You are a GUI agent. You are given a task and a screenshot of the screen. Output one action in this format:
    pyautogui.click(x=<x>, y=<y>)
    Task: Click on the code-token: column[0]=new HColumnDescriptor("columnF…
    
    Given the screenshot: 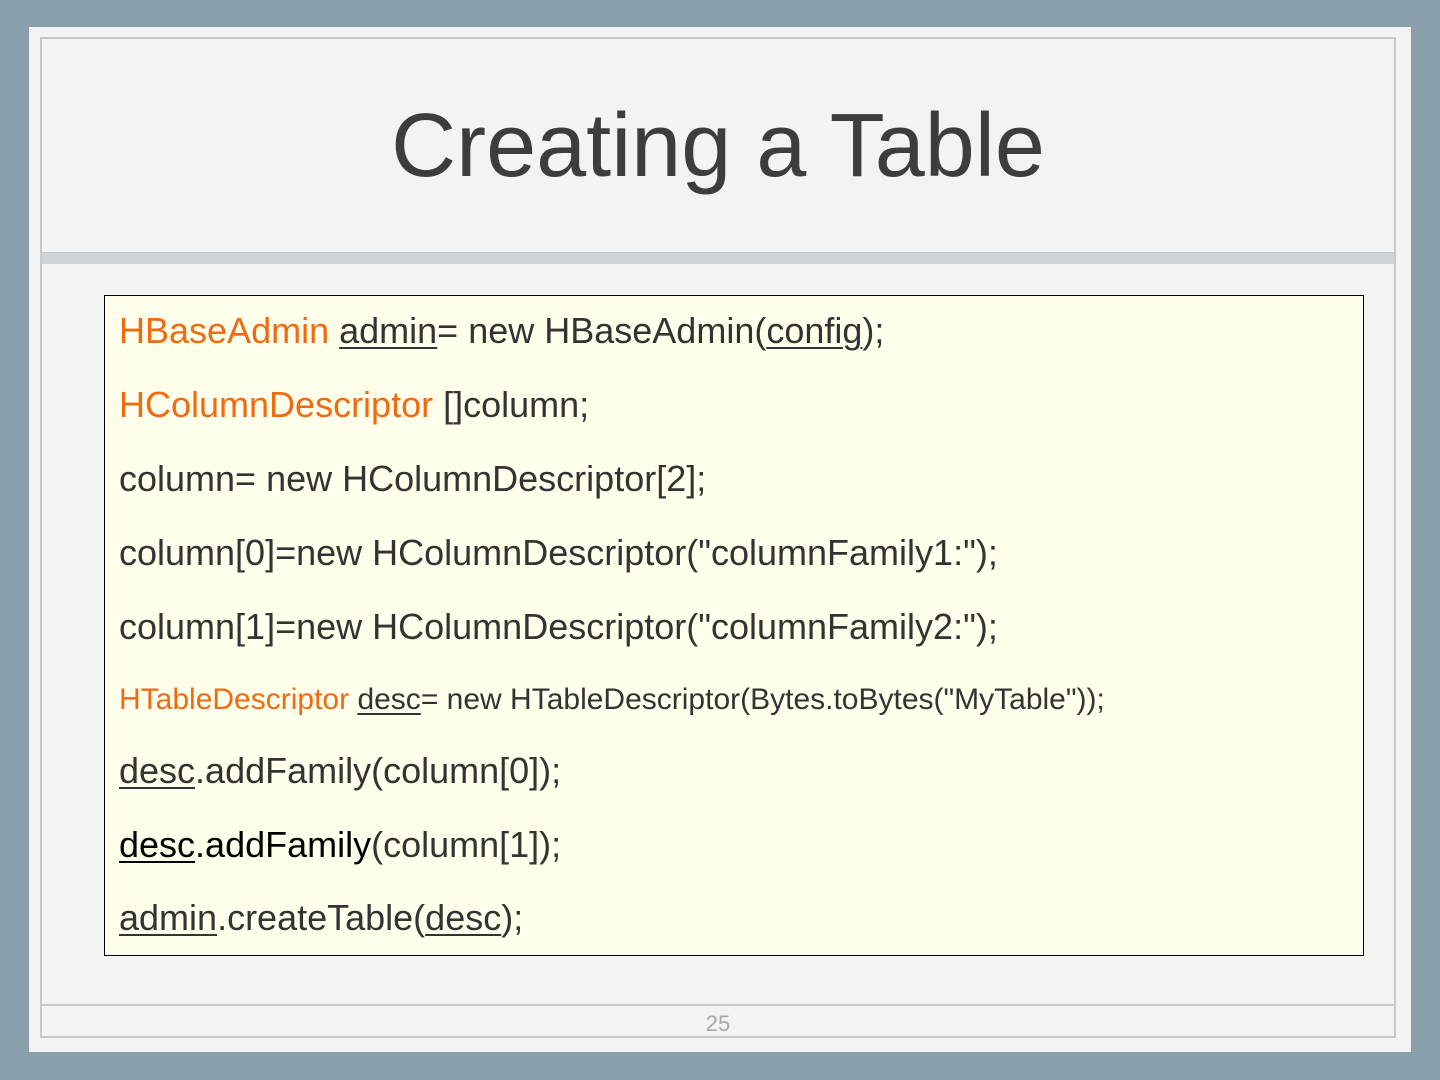 What is the action you would take?
    pyautogui.click(x=558, y=552)
    